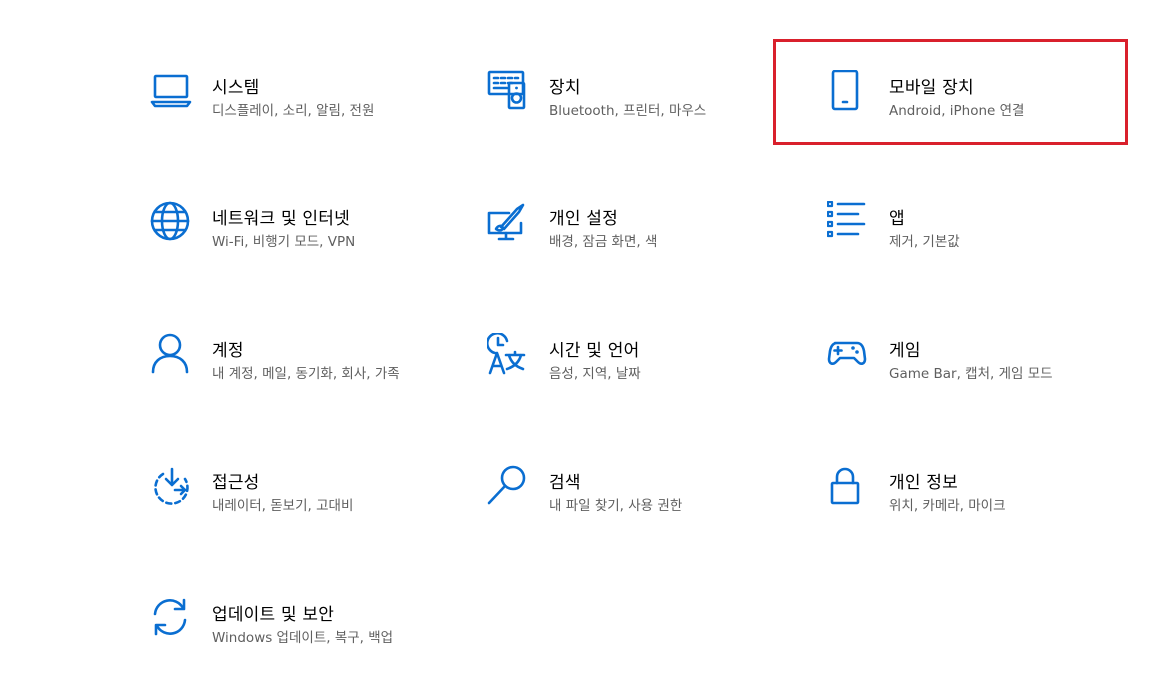 Image resolution: width=1170 pixels, height=677 pixels. What do you see at coordinates (172, 619) in the screenshot?
I see `sync-icon` at bounding box center [172, 619].